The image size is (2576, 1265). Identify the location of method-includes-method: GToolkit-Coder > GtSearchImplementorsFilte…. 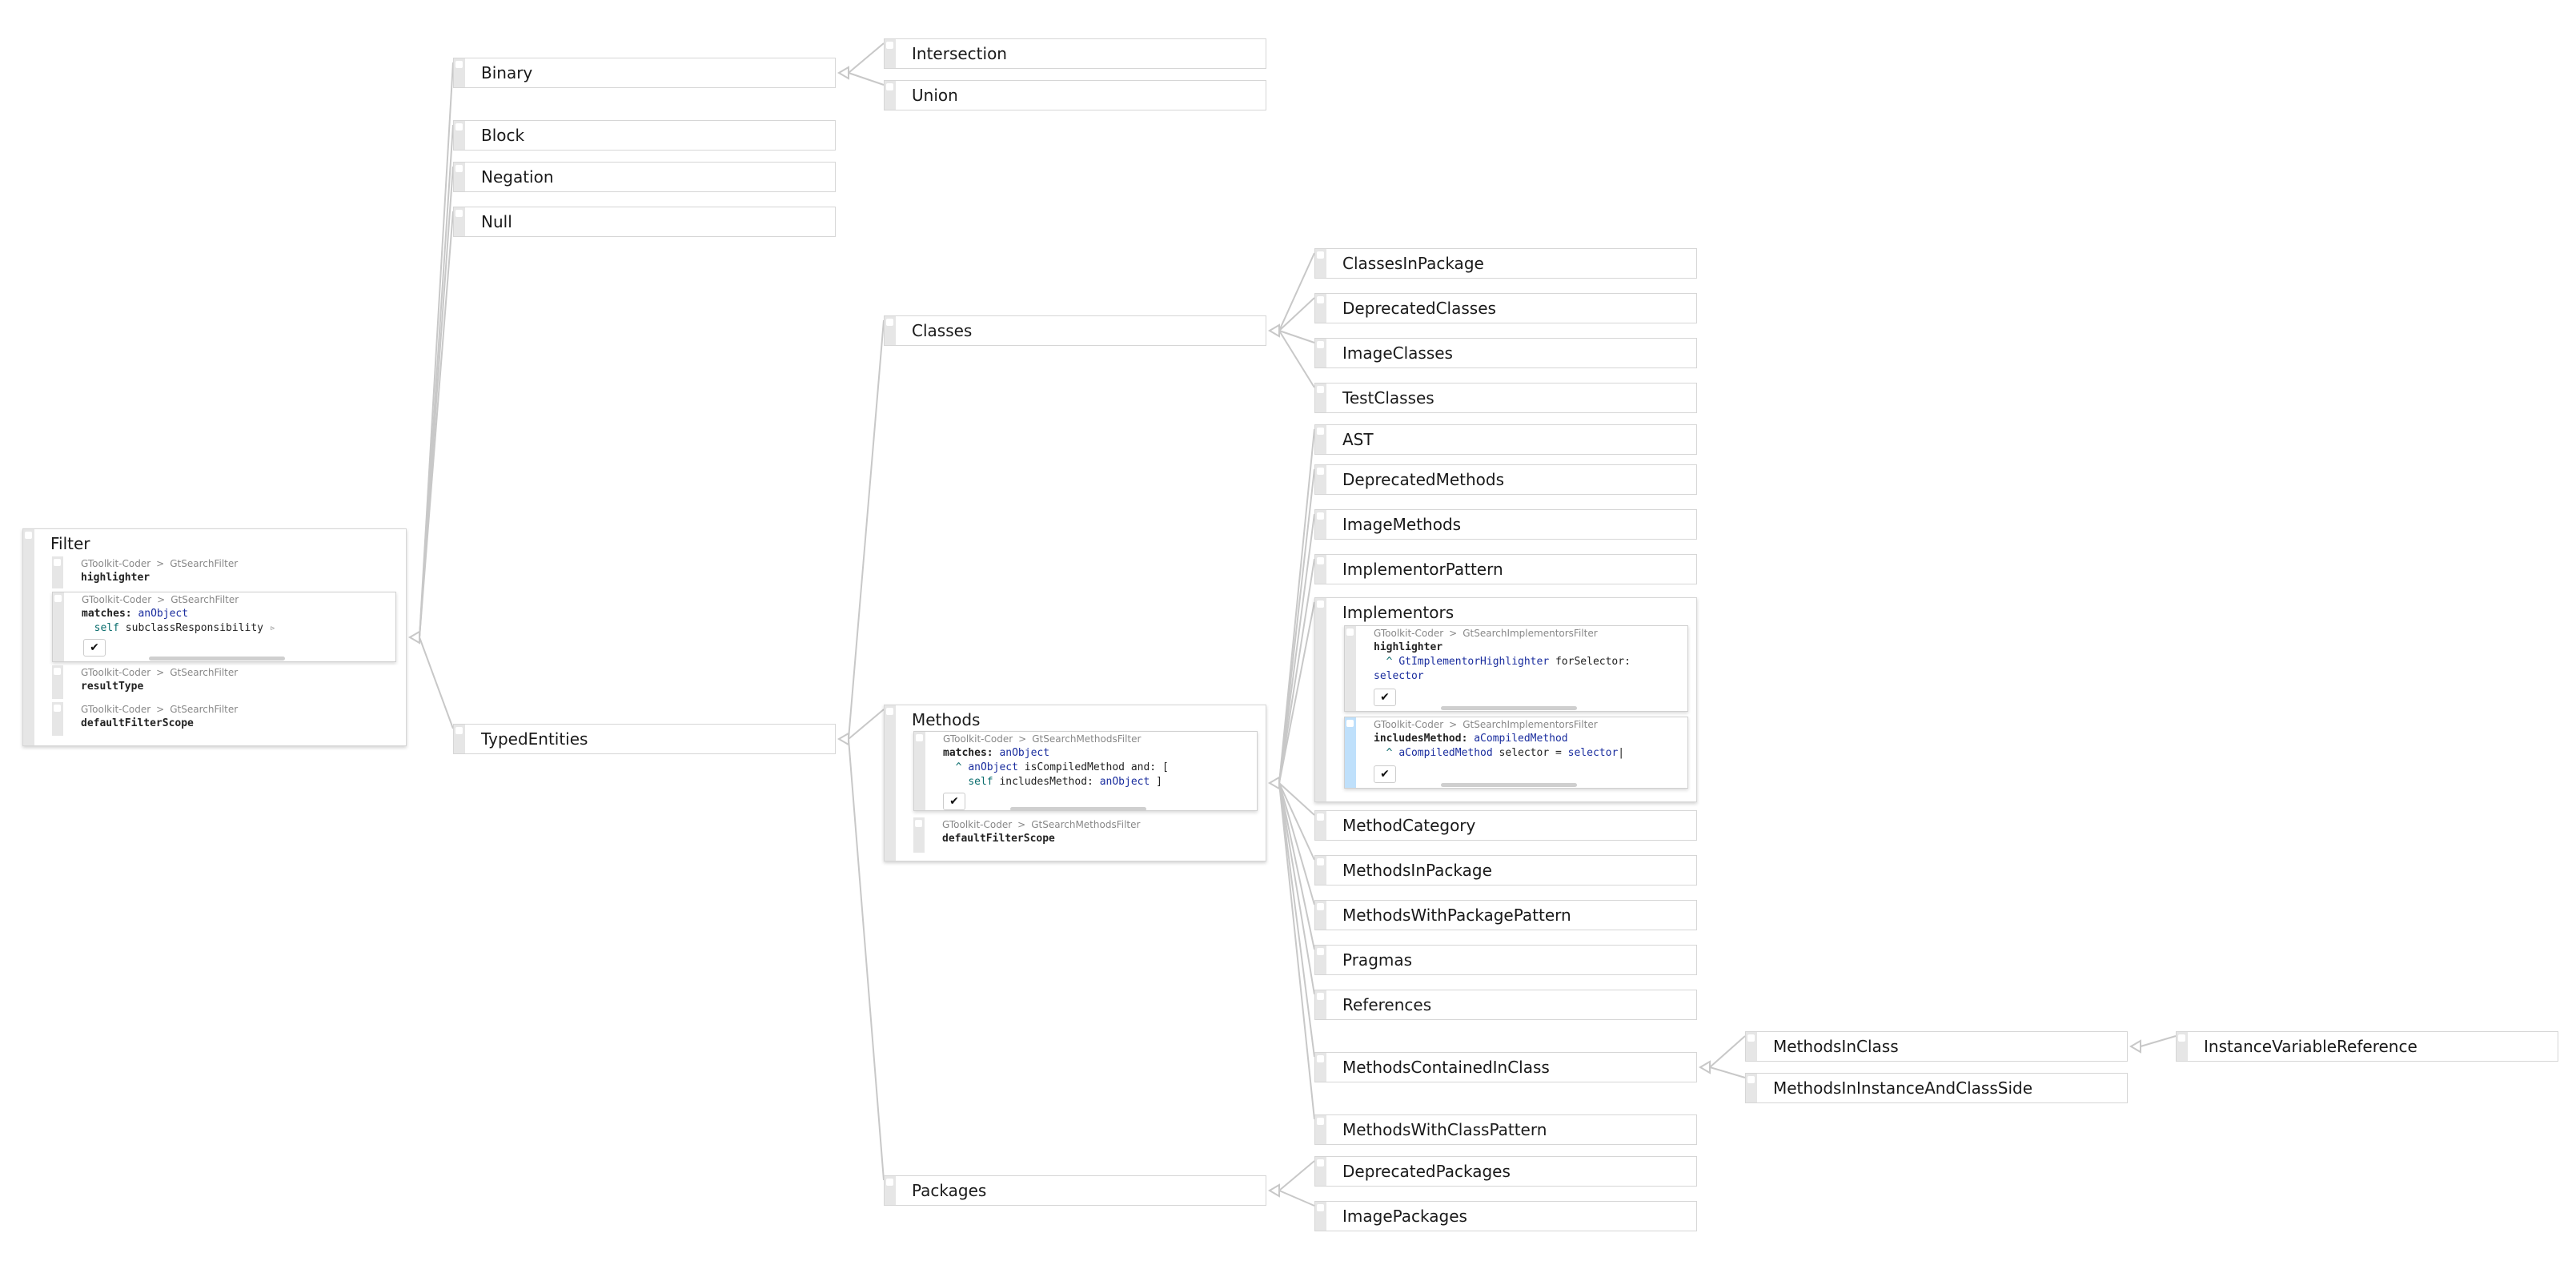
(1516, 753).